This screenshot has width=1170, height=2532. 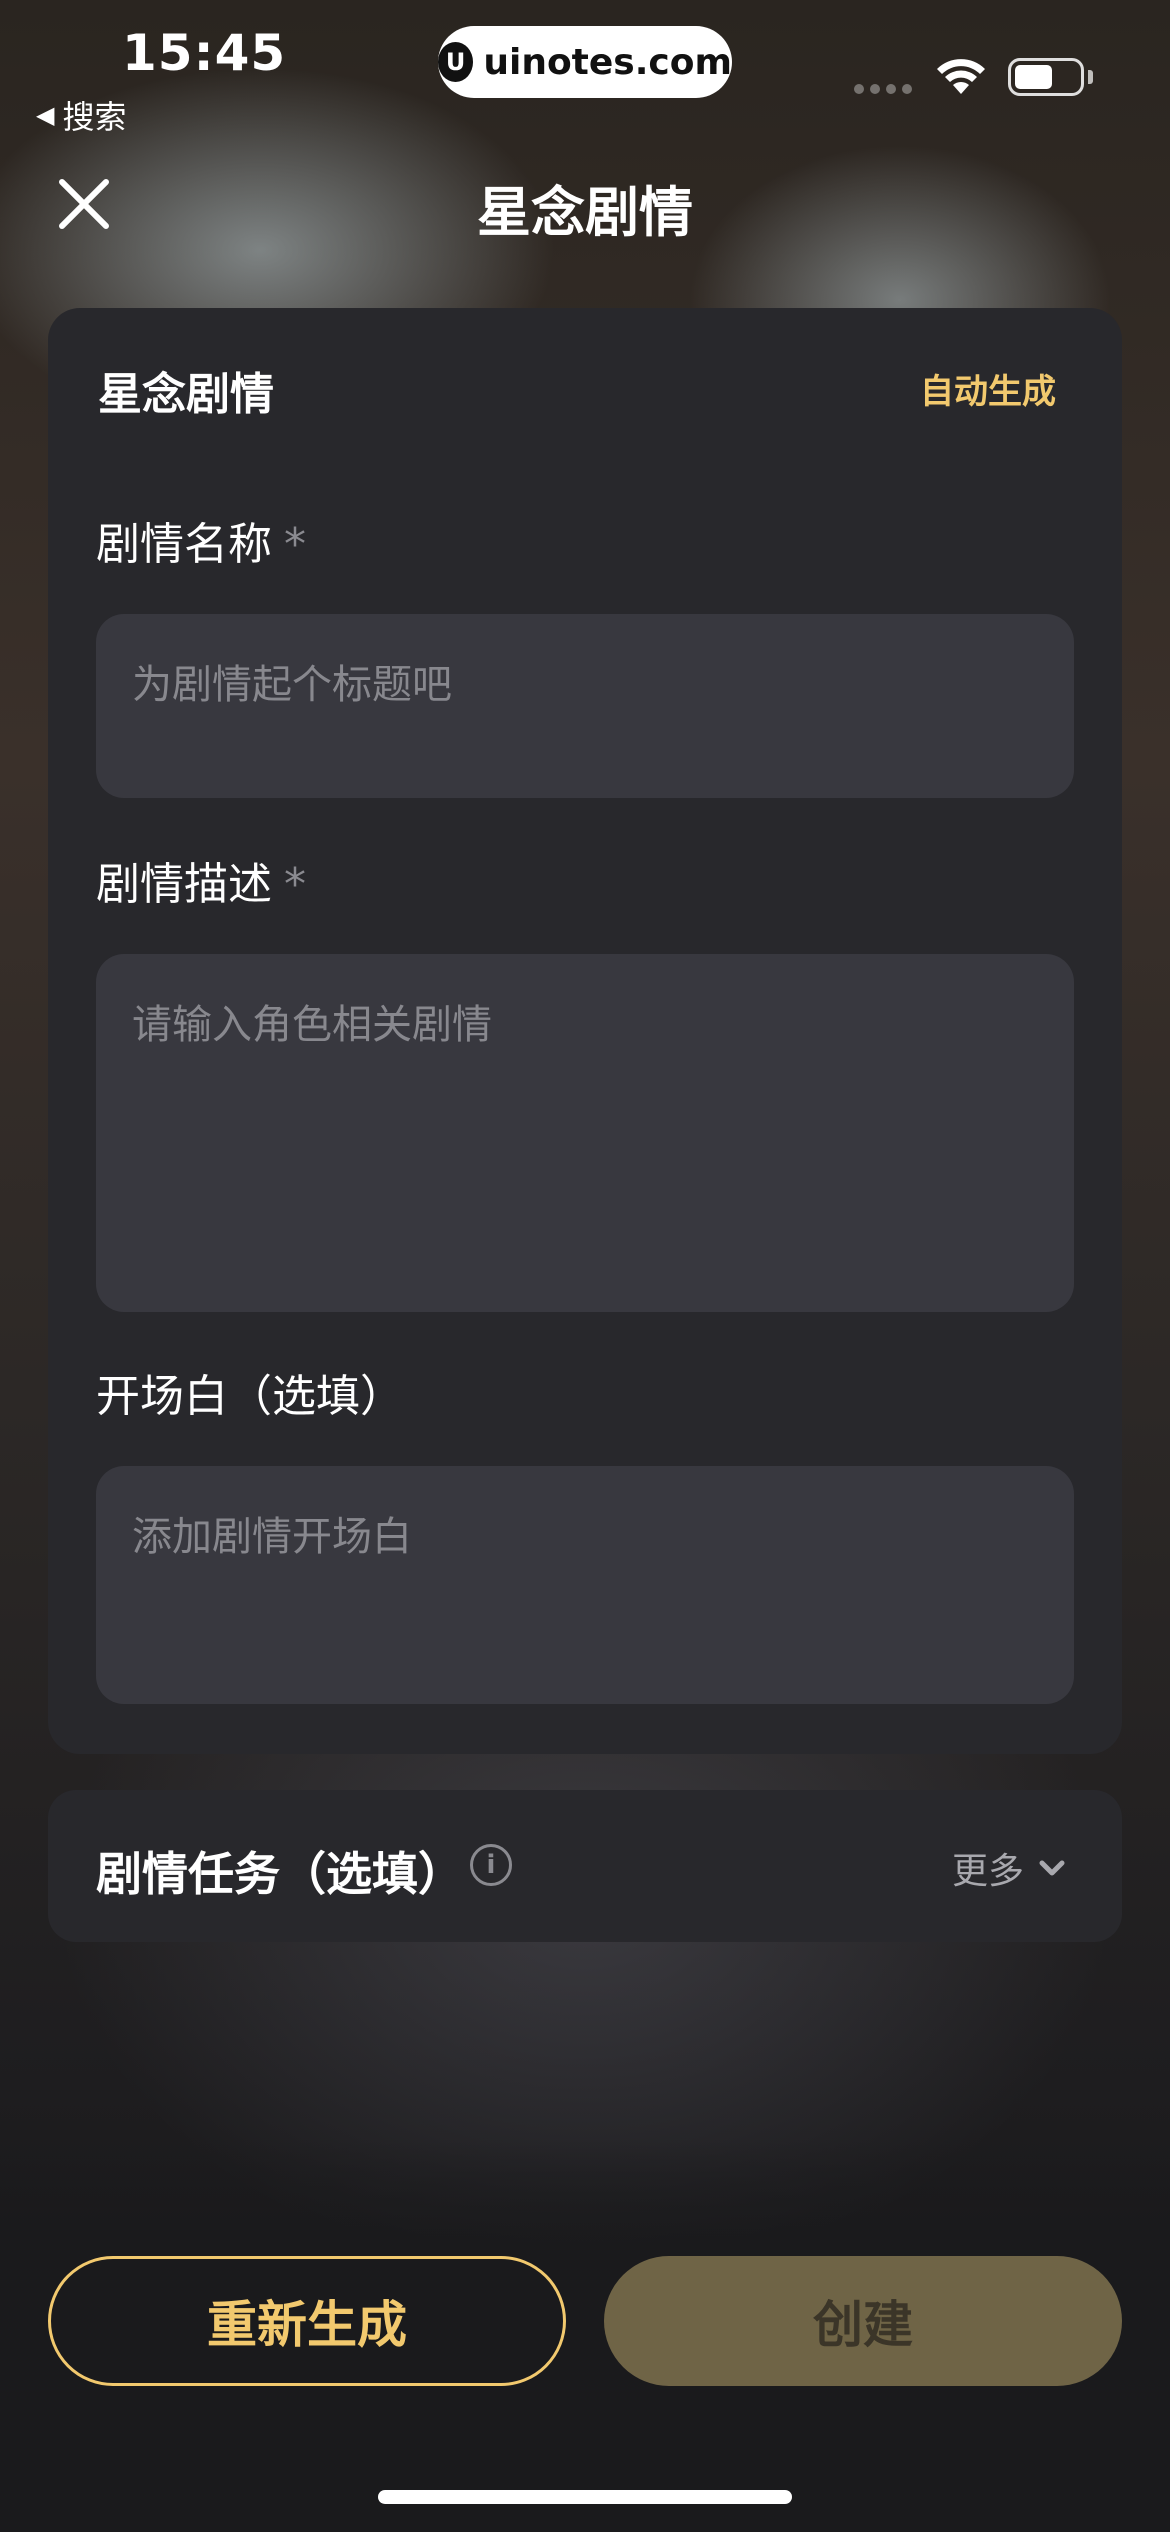 I want to click on opening-placeholder: 添加剧情开场白, so click(x=272, y=1537).